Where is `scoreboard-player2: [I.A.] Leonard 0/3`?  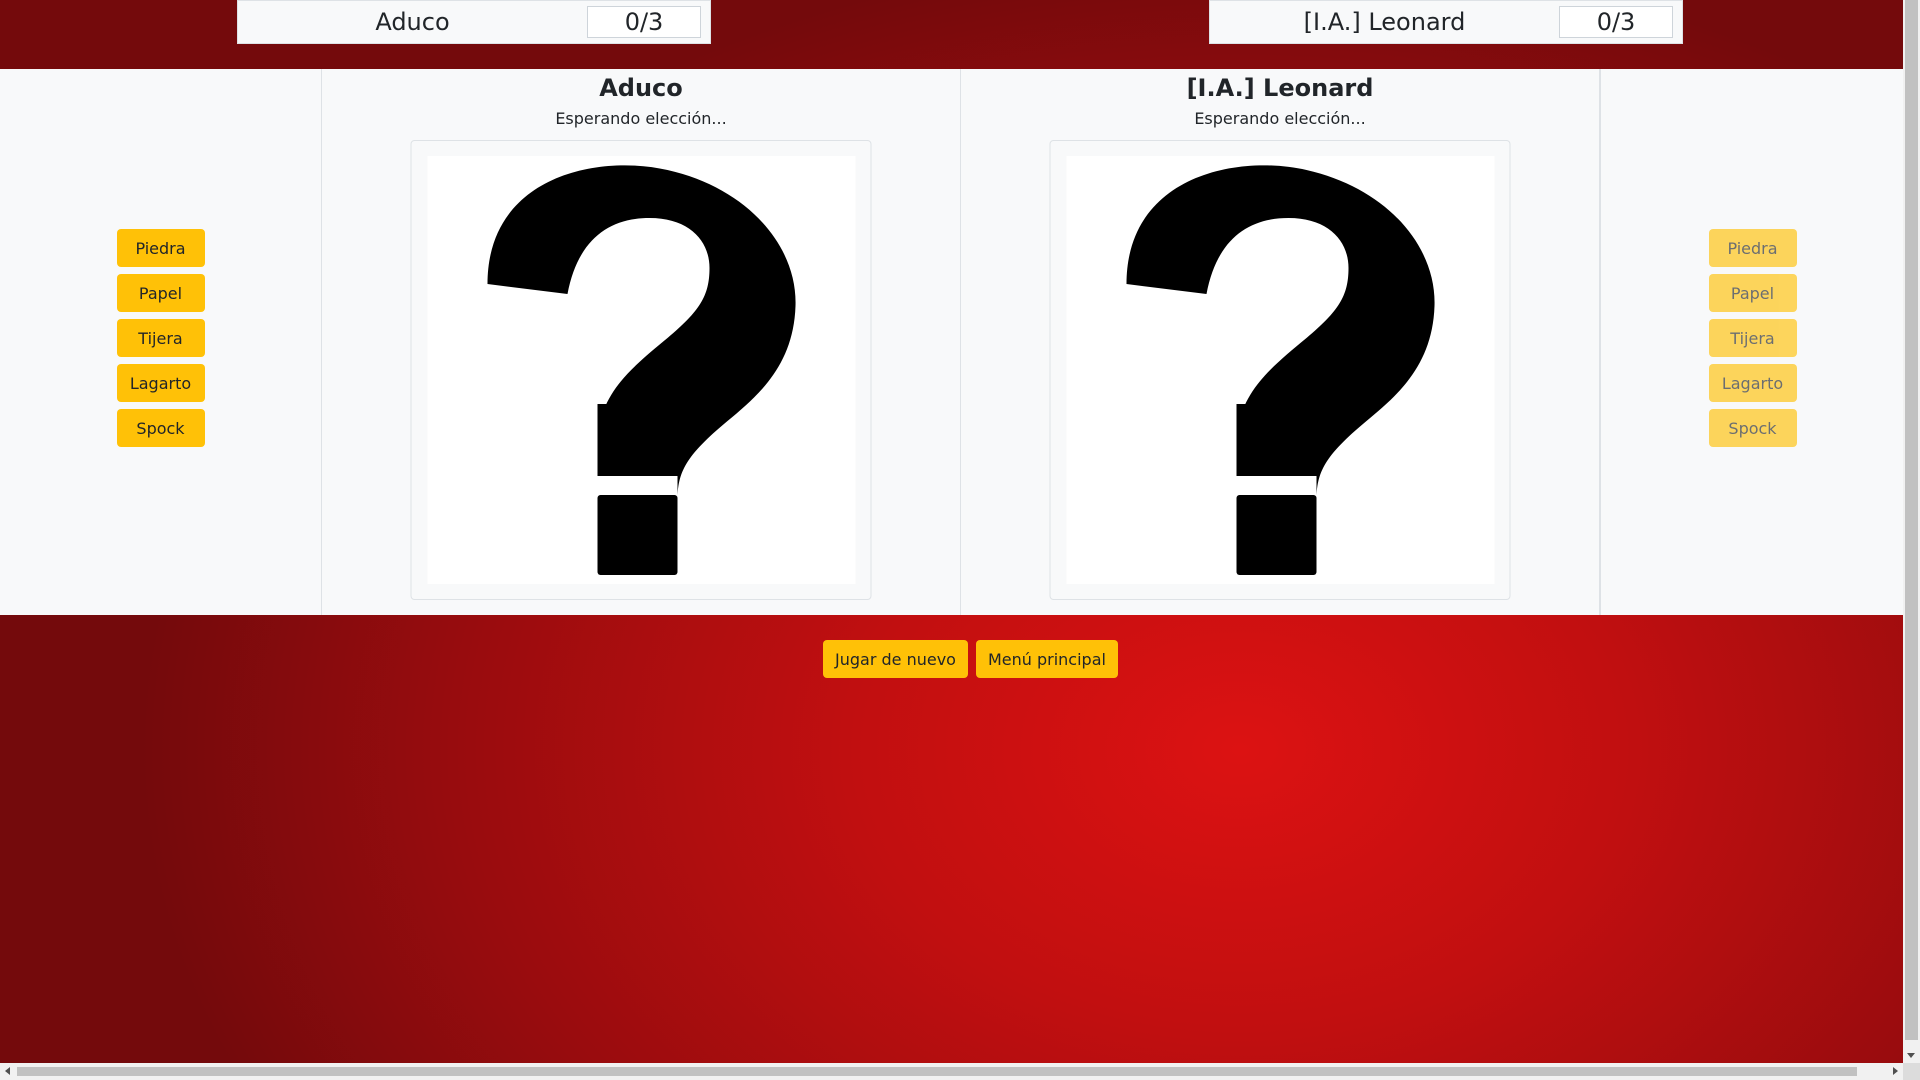 scoreboard-player2: [I.A.] Leonard 0/3 is located at coordinates (1446, 22).